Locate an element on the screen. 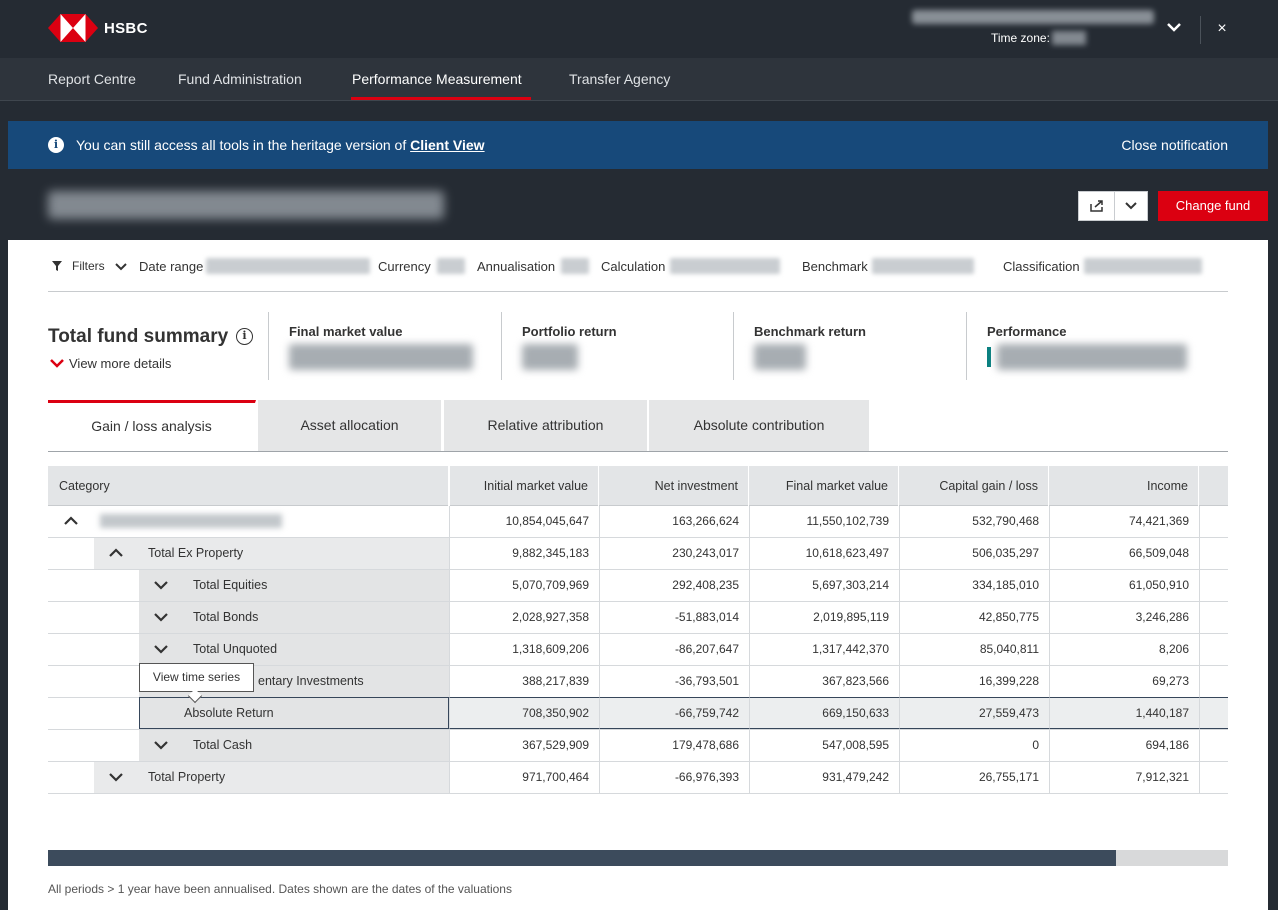  horizontal-scrollbar is located at coordinates (638, 858).